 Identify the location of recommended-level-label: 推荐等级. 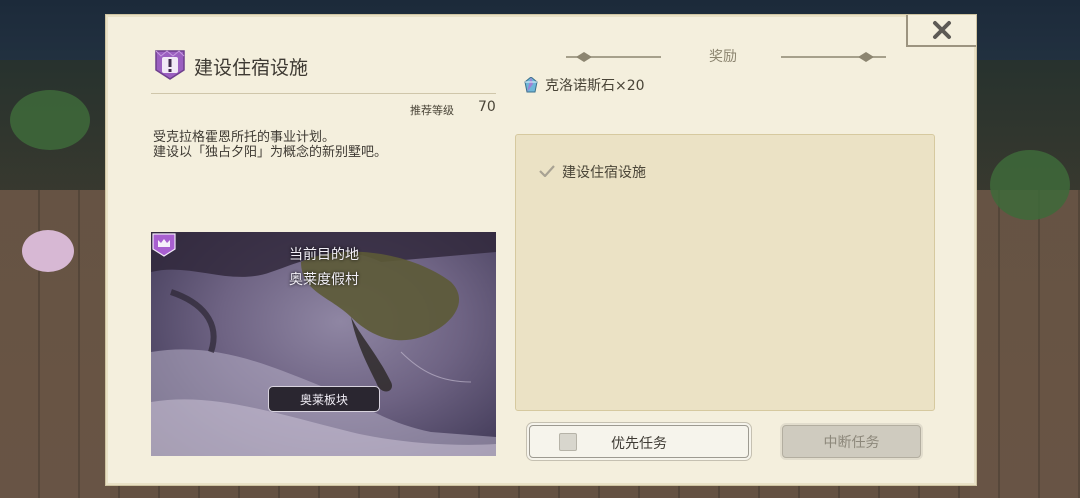
(432, 110).